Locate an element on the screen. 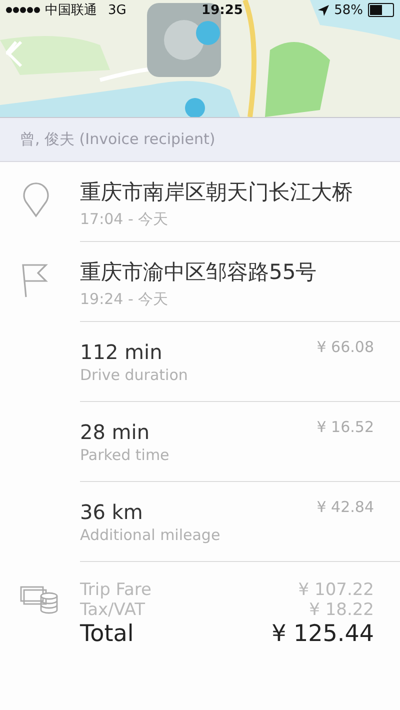 This screenshot has width=400, height=710. item-price: ¥ 42.84 is located at coordinates (345, 507).